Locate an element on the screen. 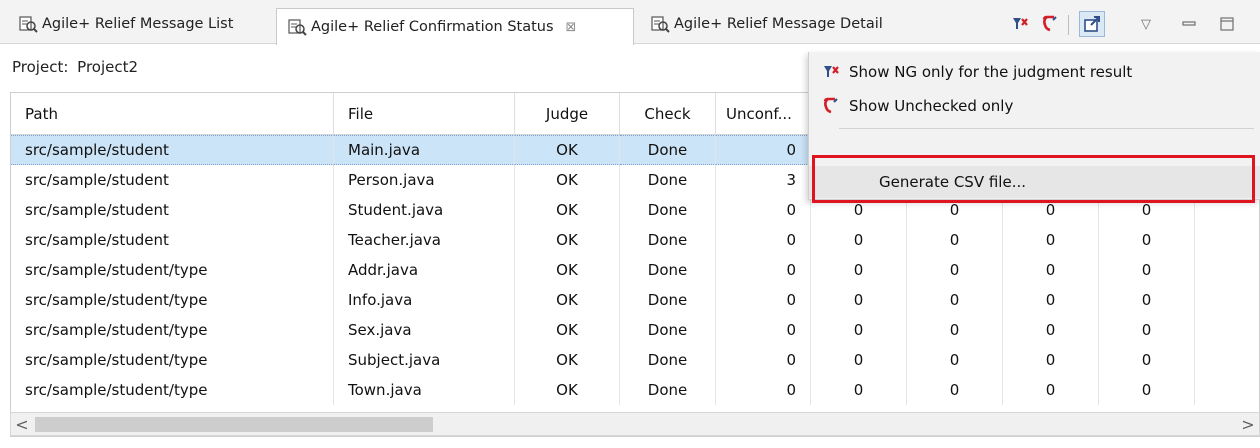 The width and height of the screenshot is (1260, 448). column-header-file: File is located at coordinates (424, 114).